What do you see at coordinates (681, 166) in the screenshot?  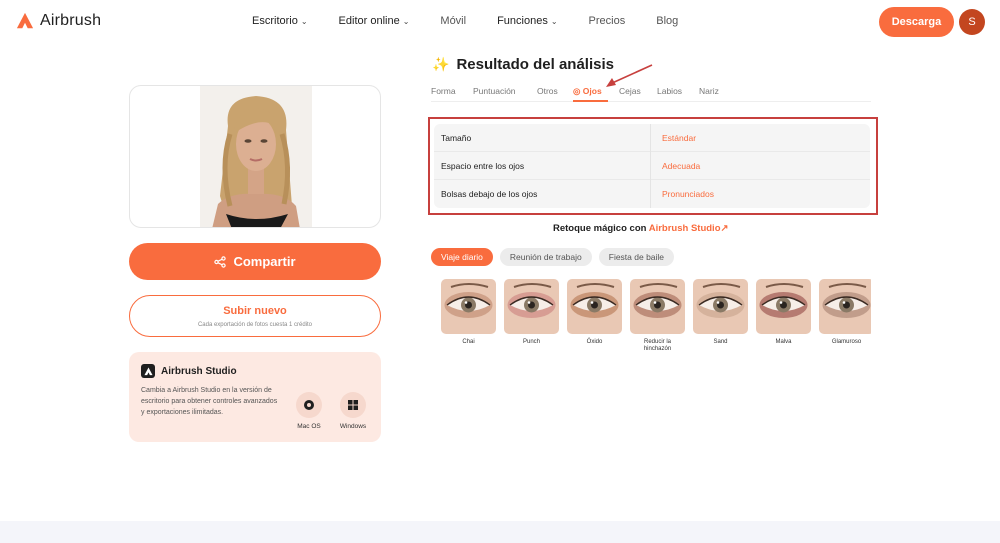 I see `row-value: Adecuada` at bounding box center [681, 166].